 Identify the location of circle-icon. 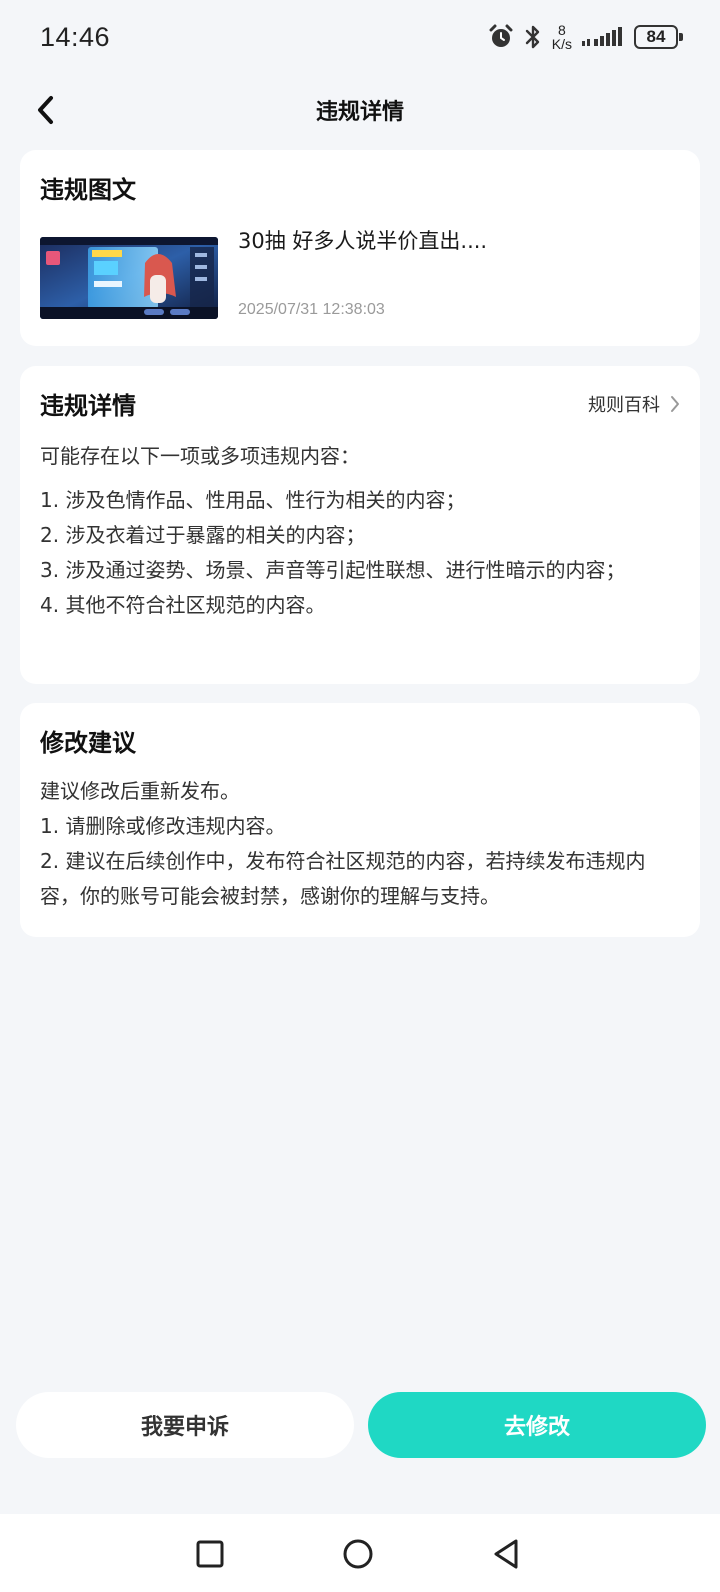
(358, 1554).